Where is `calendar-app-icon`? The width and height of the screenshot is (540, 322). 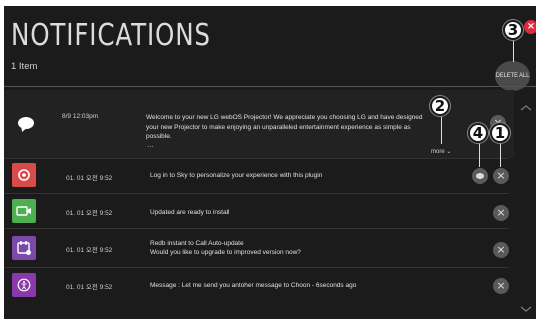
calendar-app-icon is located at coordinates (24, 248).